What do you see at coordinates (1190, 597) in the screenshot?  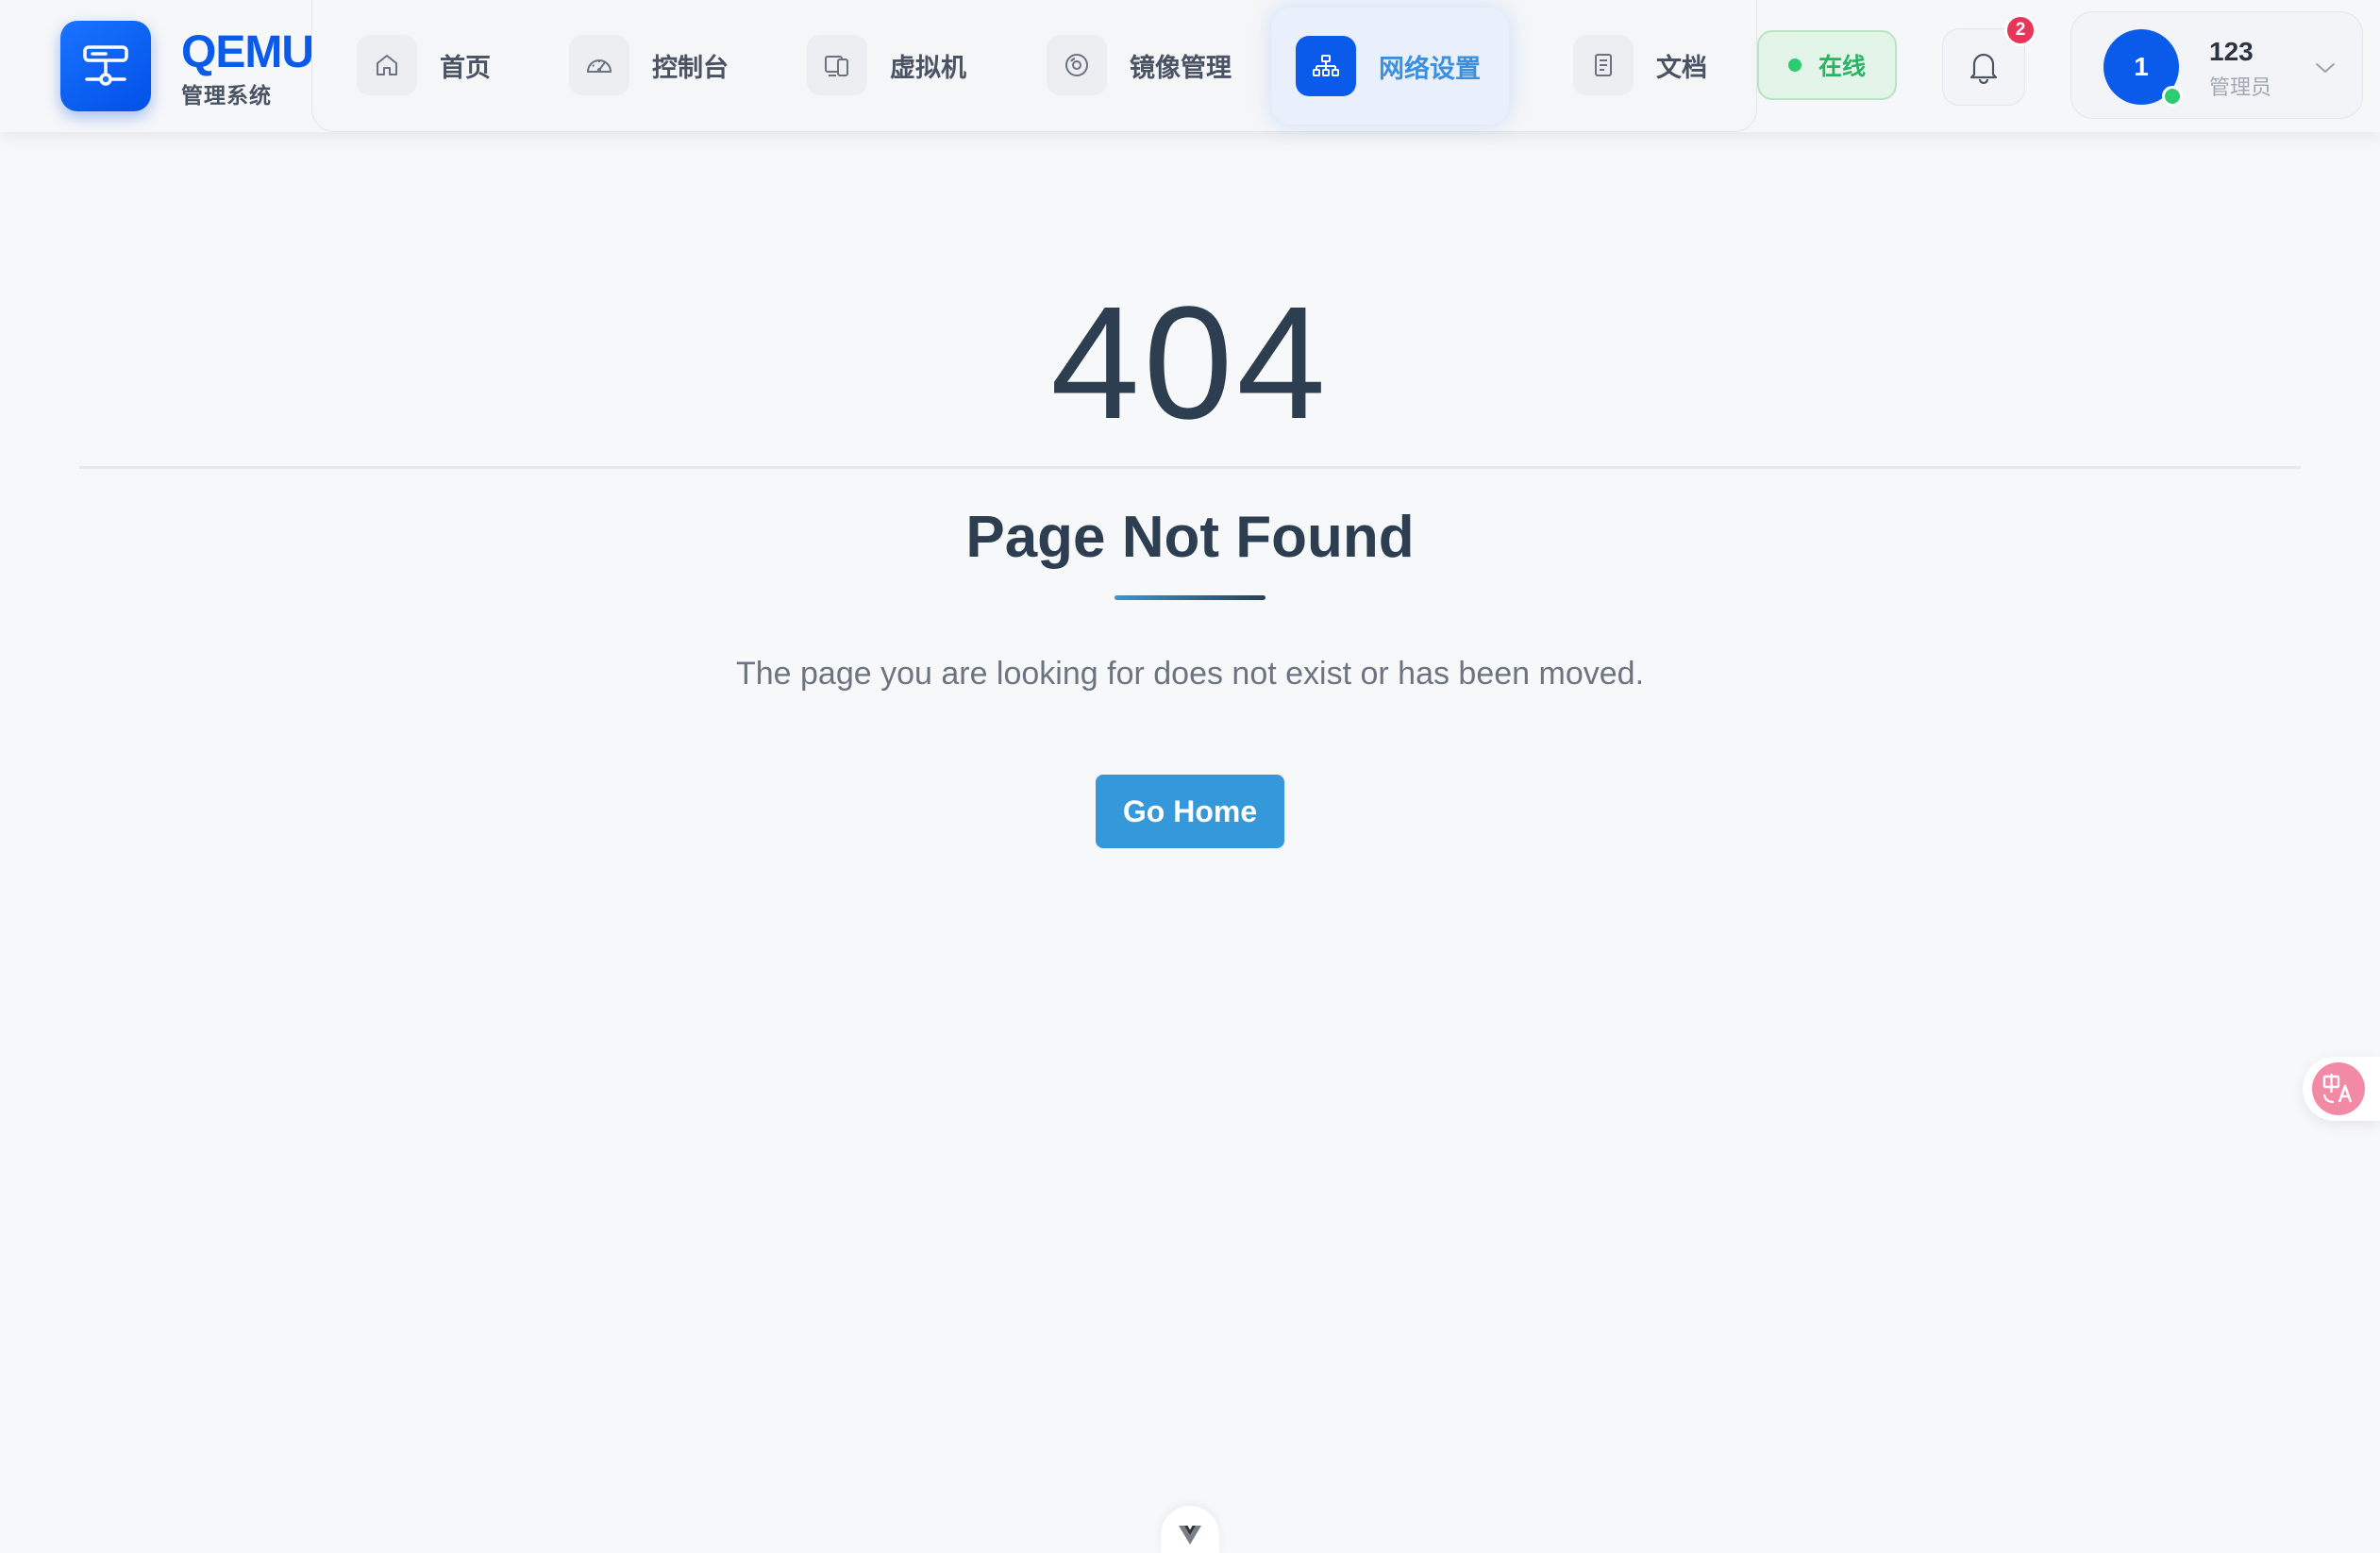 I see `title-underline` at bounding box center [1190, 597].